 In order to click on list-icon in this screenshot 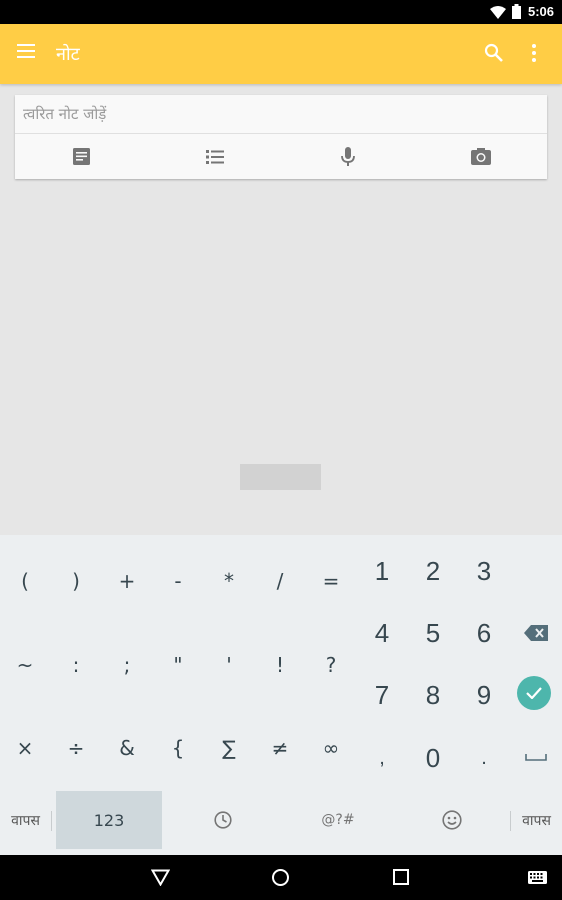, I will do `click(214, 156)`.